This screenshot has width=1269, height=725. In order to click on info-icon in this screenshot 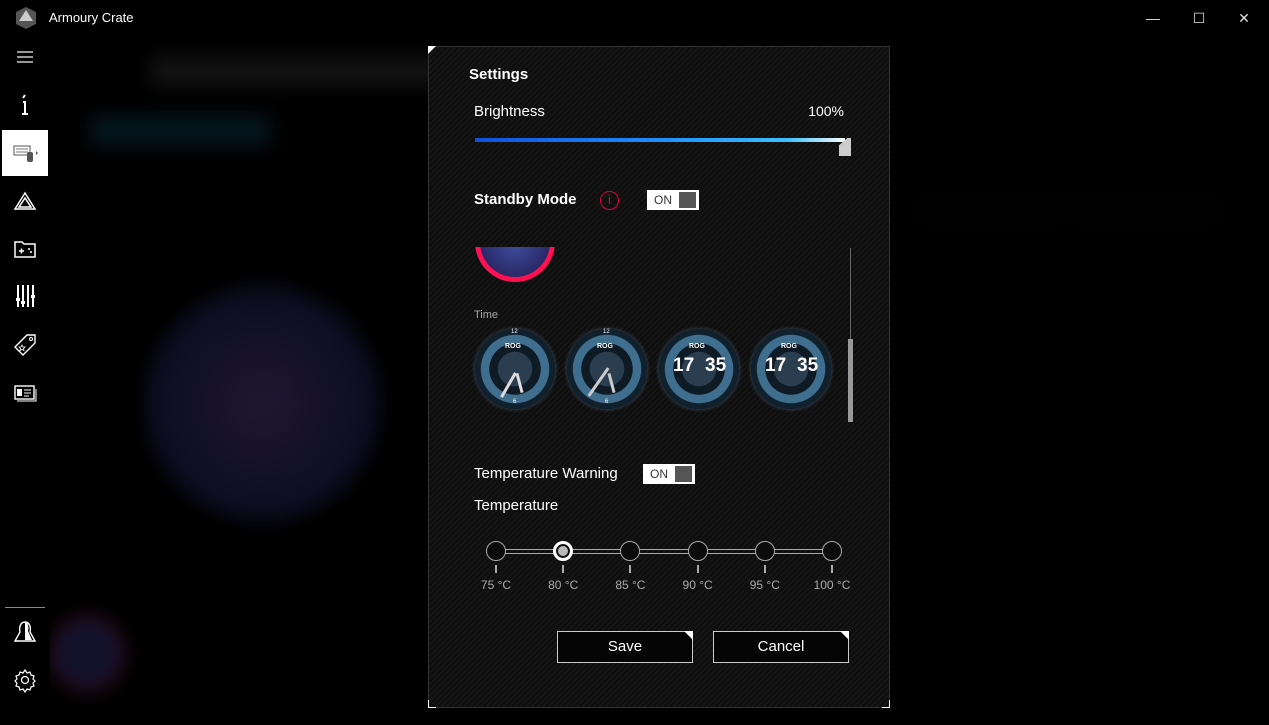, I will do `click(25, 104)`.